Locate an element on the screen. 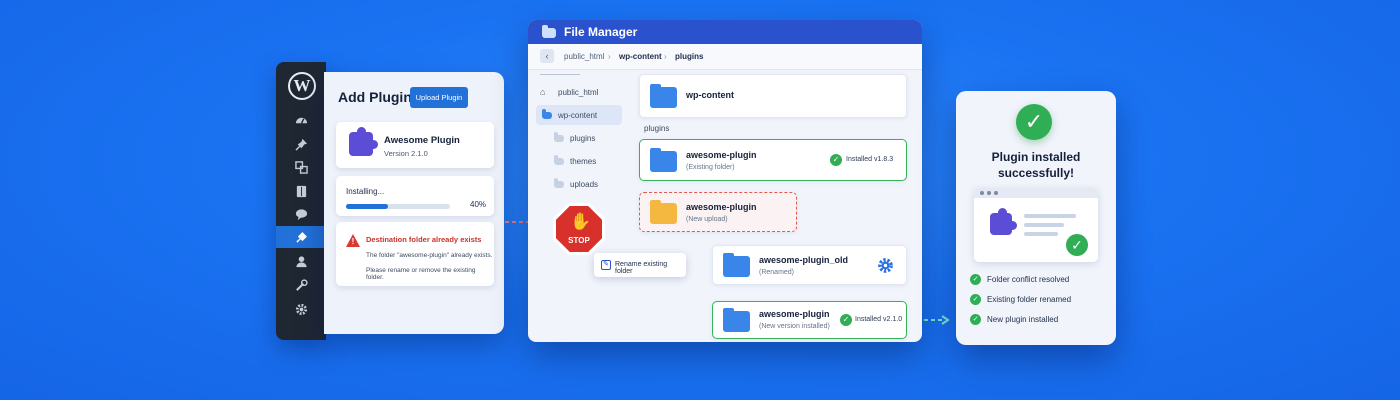 The image size is (1400, 400). sidebar-item-label: wp-content is located at coordinates (578, 115).